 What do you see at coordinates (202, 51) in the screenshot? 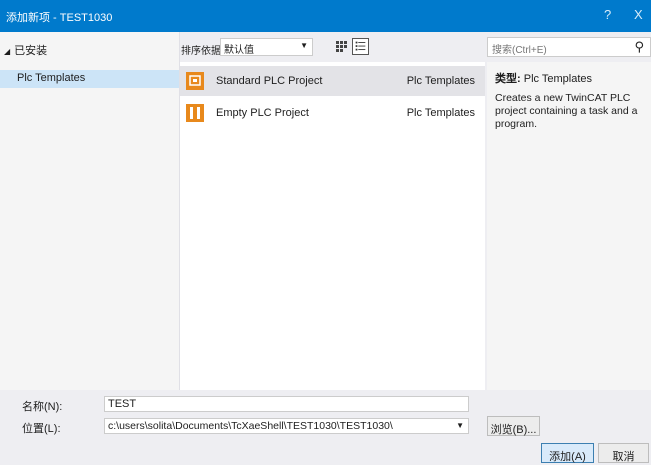
I see `sort-label: 排序依据:` at bounding box center [202, 51].